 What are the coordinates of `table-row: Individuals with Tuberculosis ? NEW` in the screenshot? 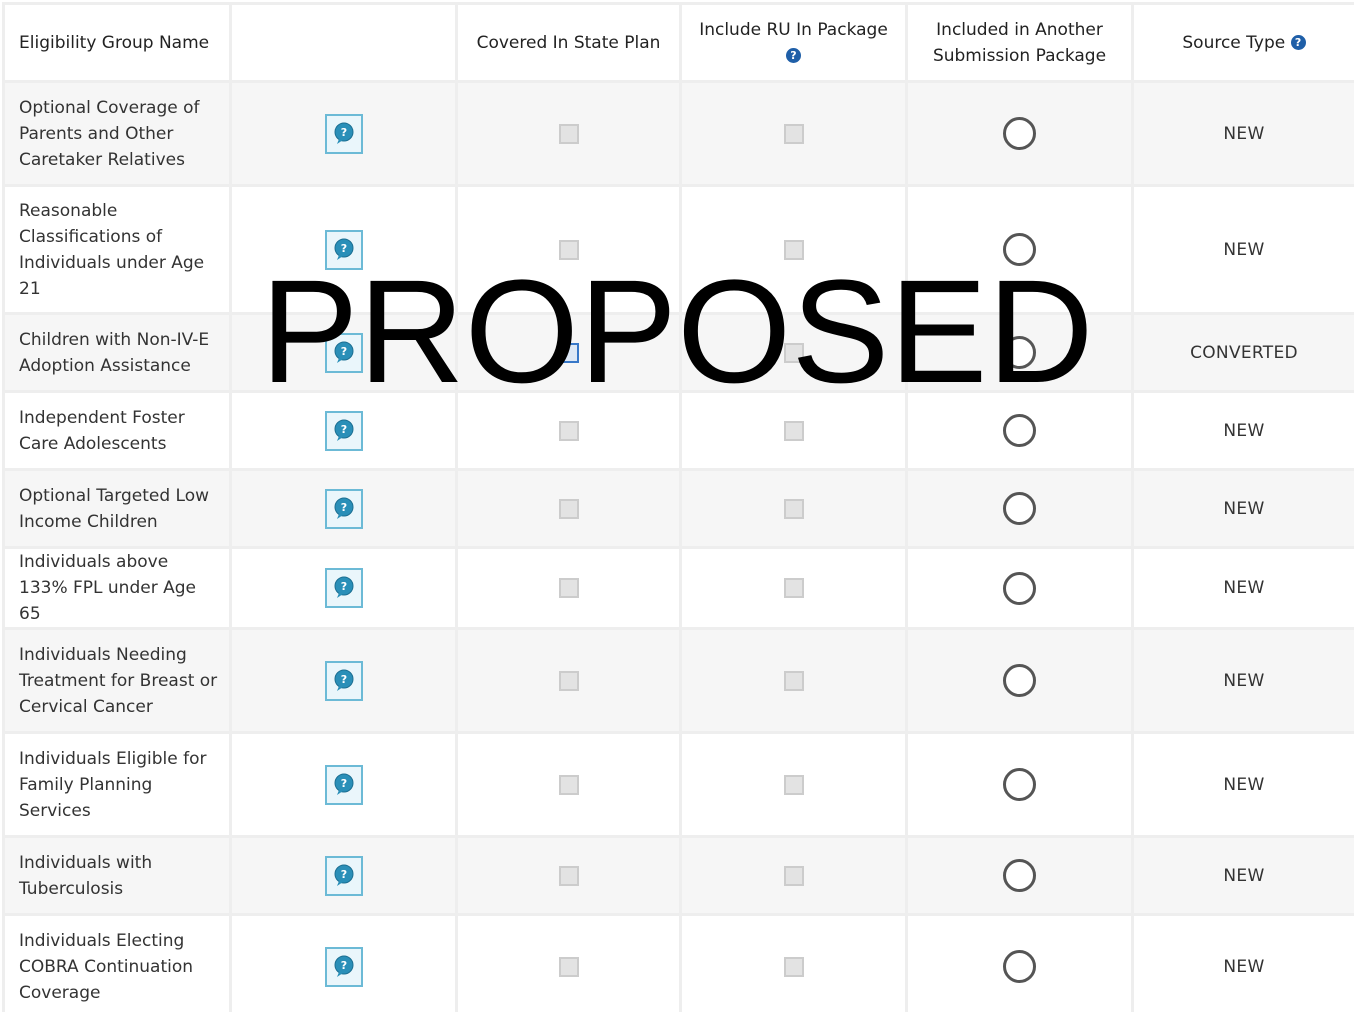 It's located at (678, 875).